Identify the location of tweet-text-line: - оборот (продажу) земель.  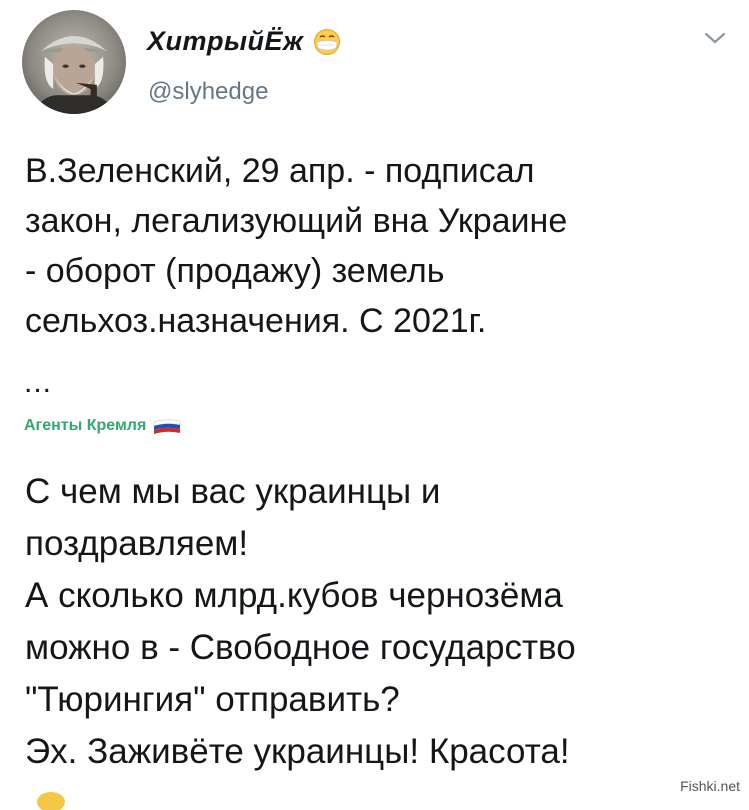
(235, 271).